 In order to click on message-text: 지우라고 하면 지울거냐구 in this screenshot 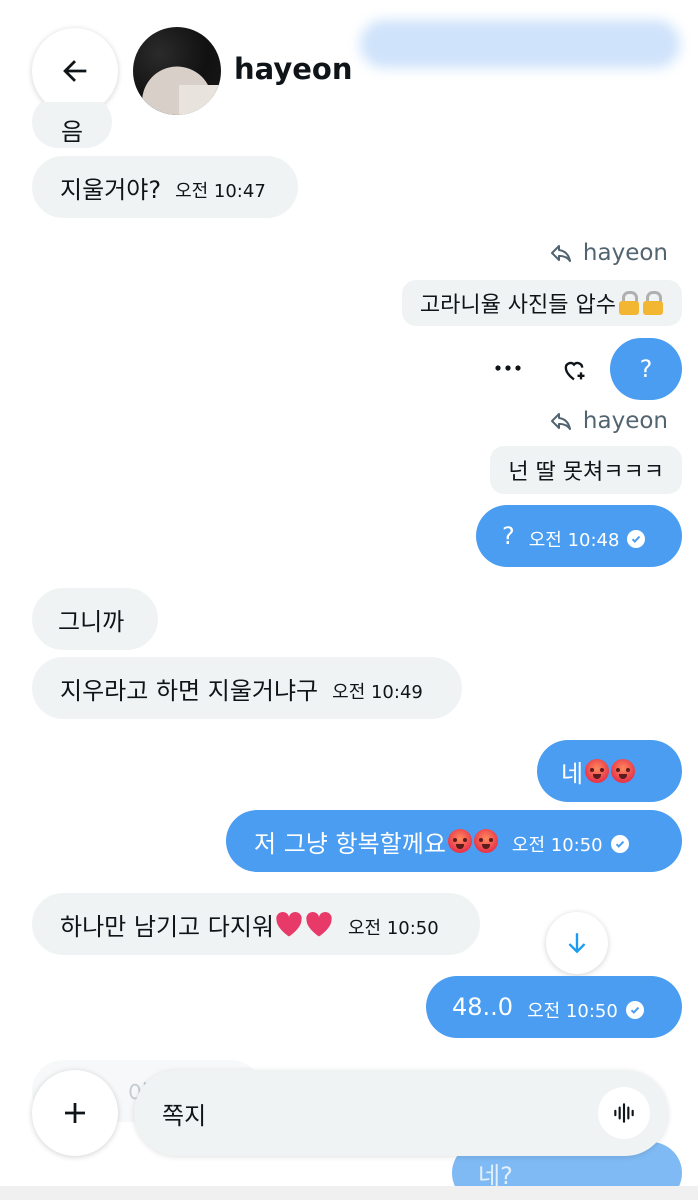, I will do `click(189, 690)`.